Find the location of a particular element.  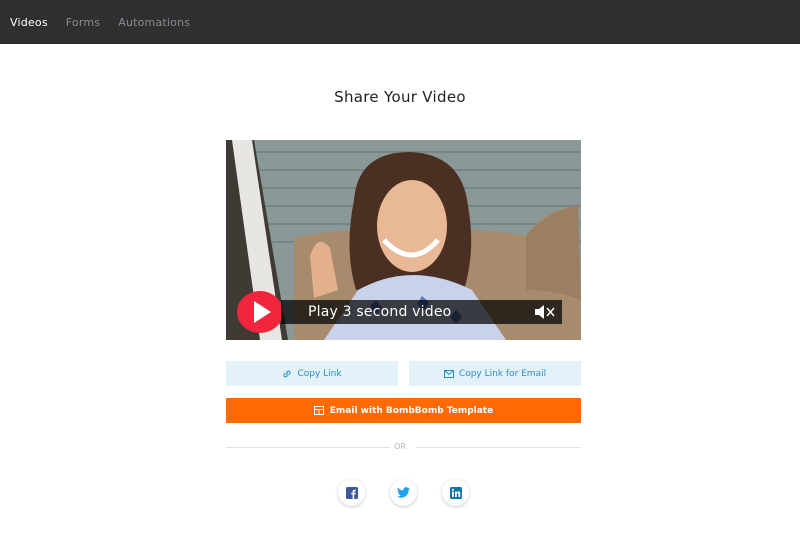

or-label: OR is located at coordinates (400, 446).